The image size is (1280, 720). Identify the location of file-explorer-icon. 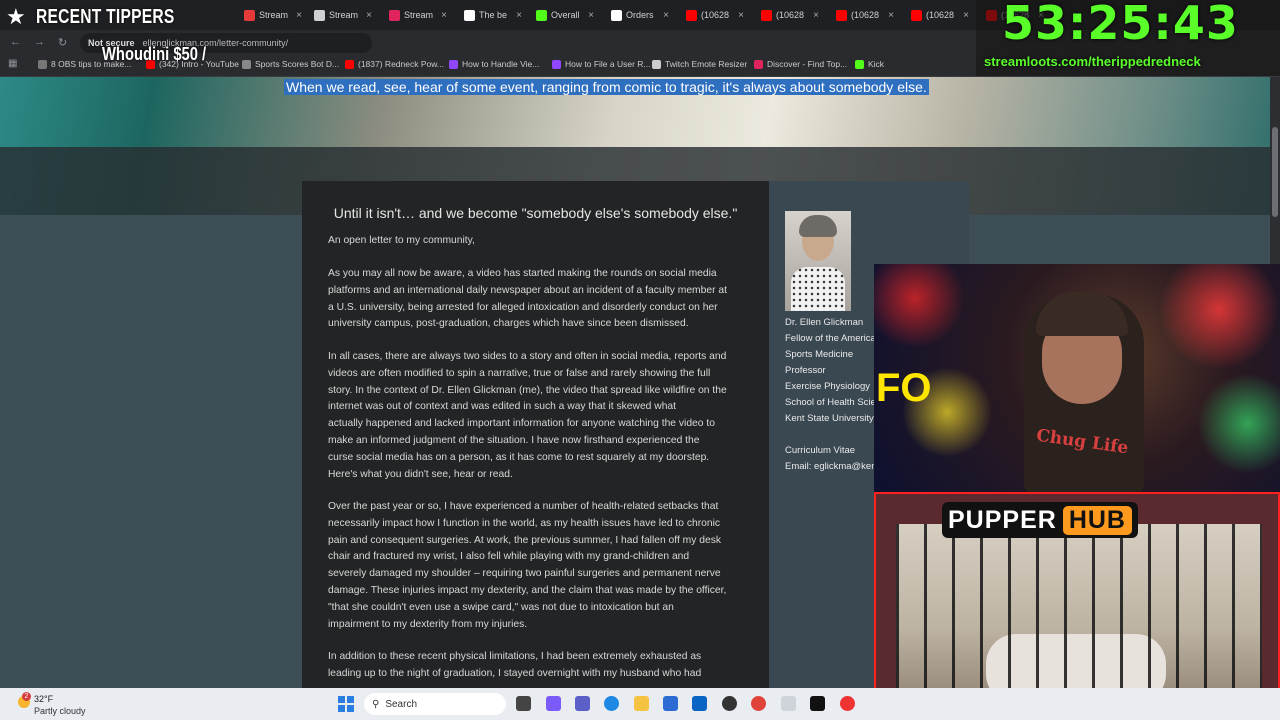
(641, 703).